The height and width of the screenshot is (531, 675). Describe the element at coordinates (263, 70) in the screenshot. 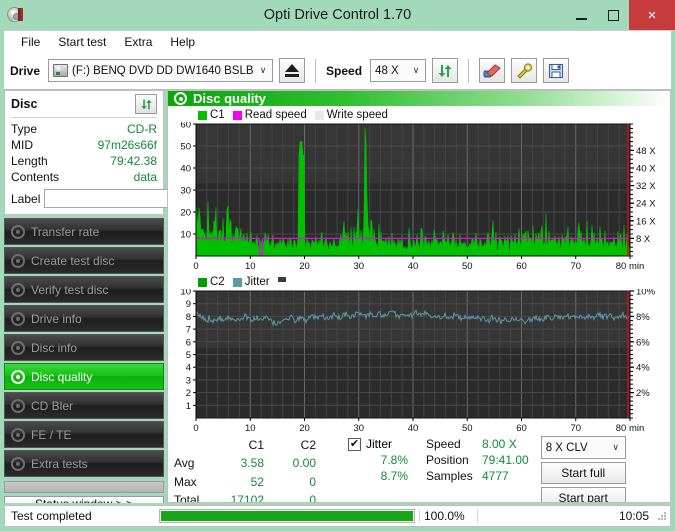

I see `chevron-down-icon: ∨` at that location.